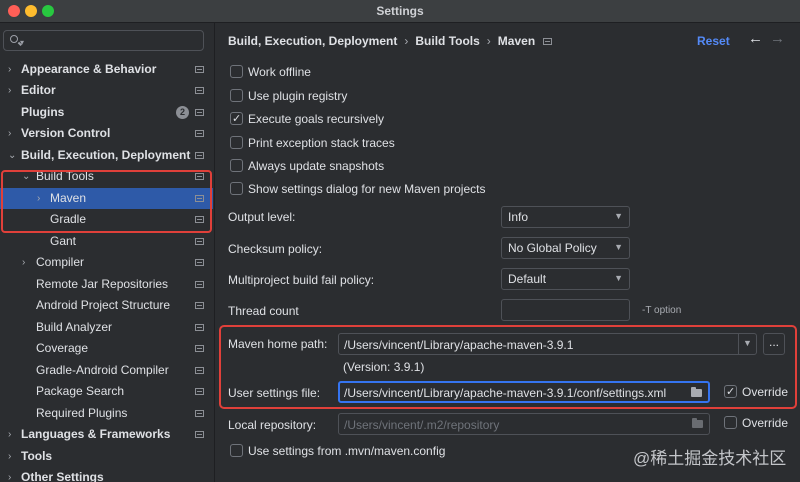 The image size is (800, 482). Describe the element at coordinates (236, 188) in the screenshot. I see `show-dialog-checkbox` at that location.